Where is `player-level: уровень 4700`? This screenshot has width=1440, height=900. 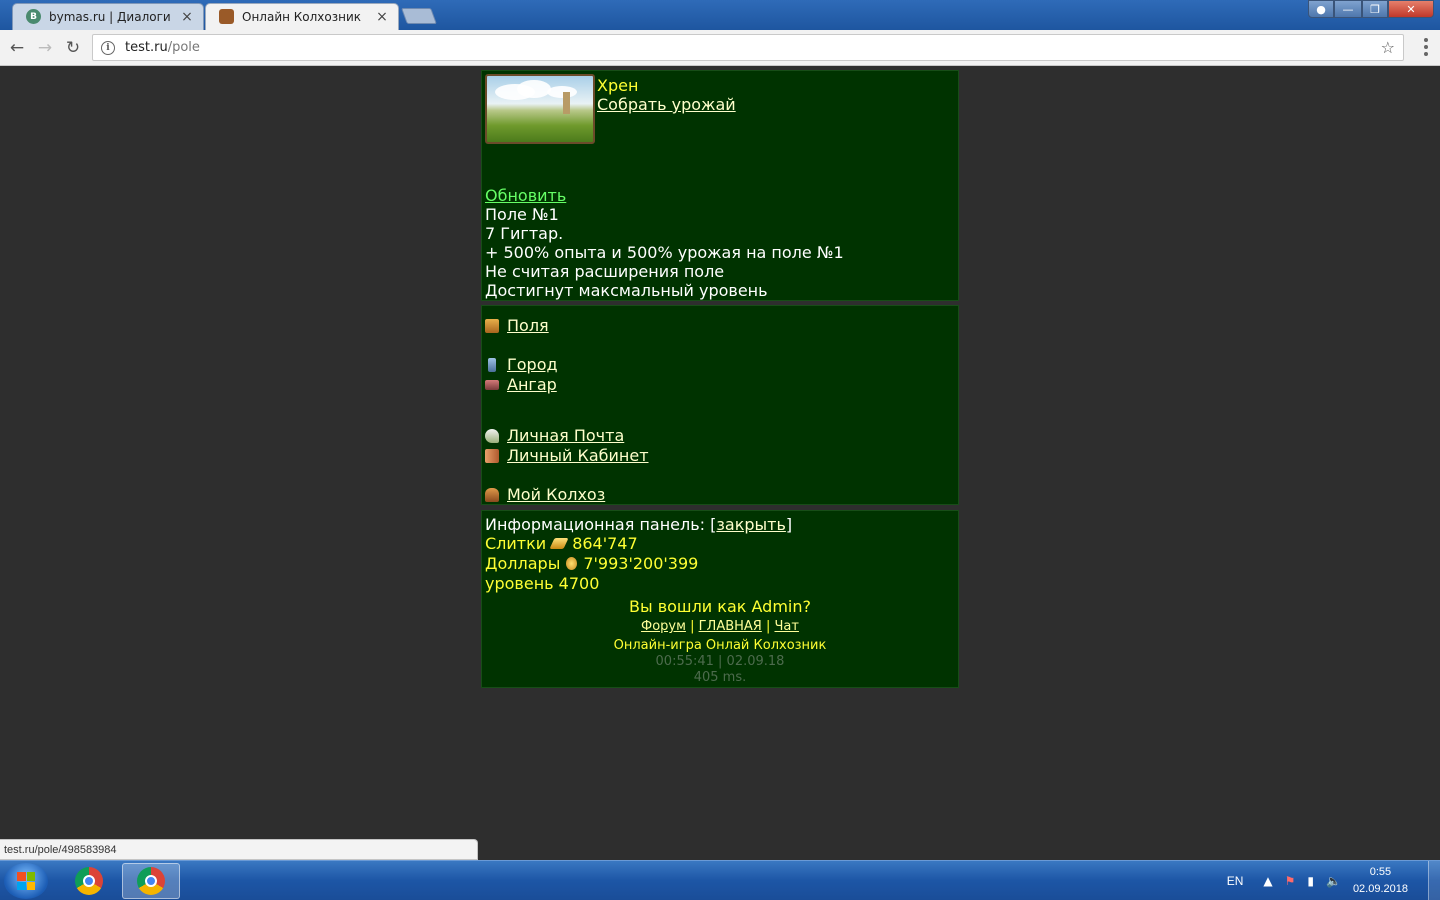 player-level: уровень 4700 is located at coordinates (542, 583).